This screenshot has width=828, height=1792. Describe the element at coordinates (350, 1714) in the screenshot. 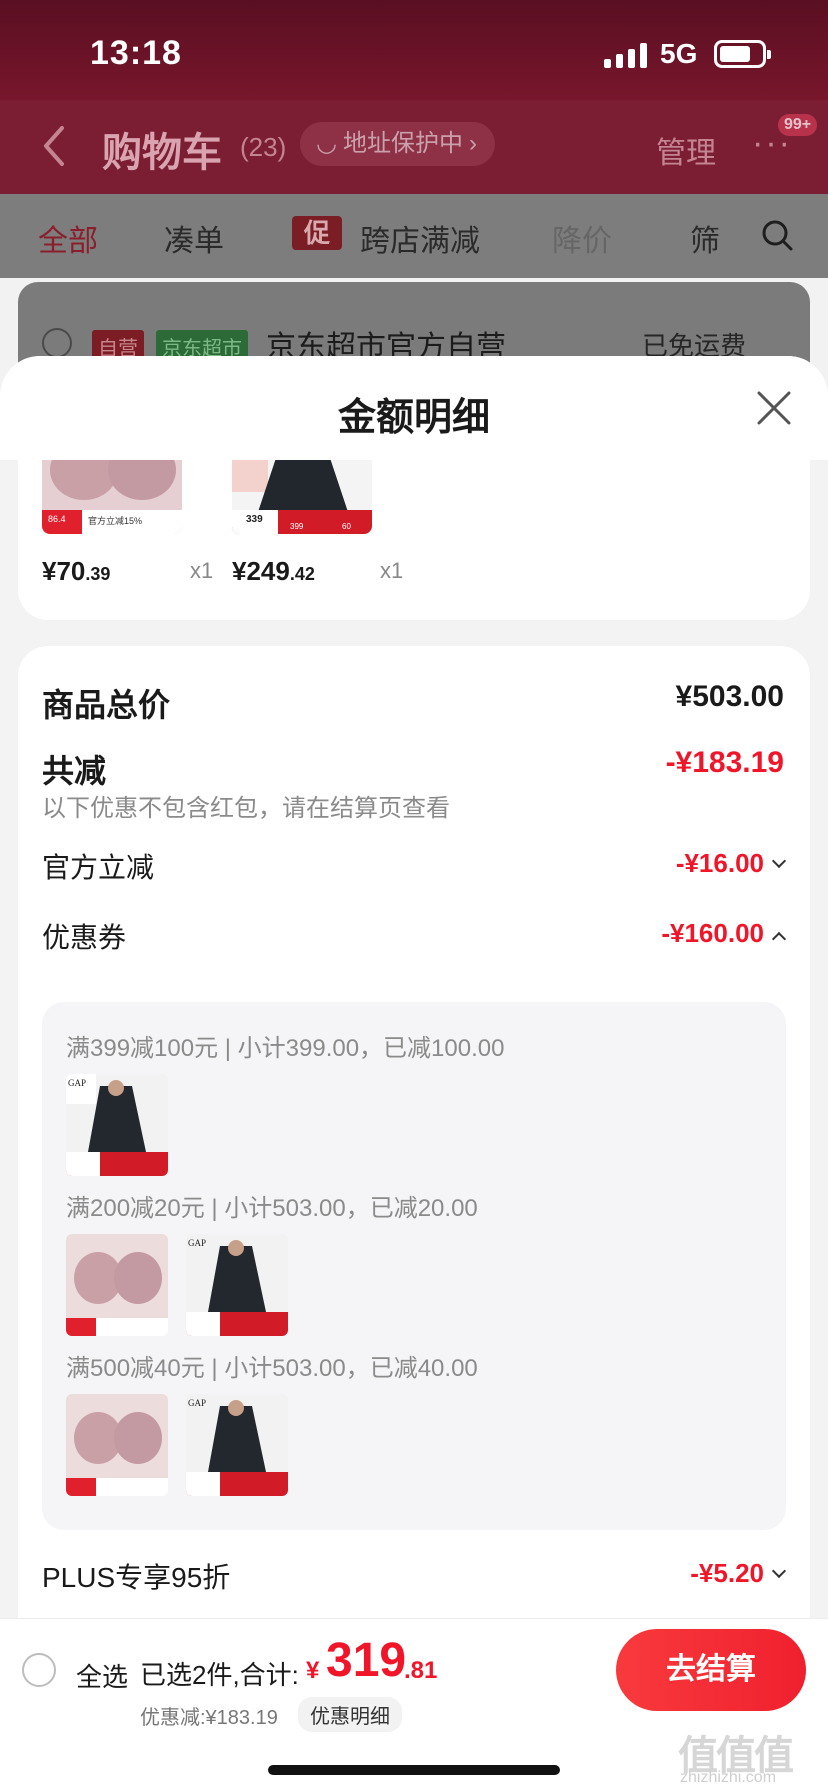

I see `discount-detail-button: 优惠明细` at that location.